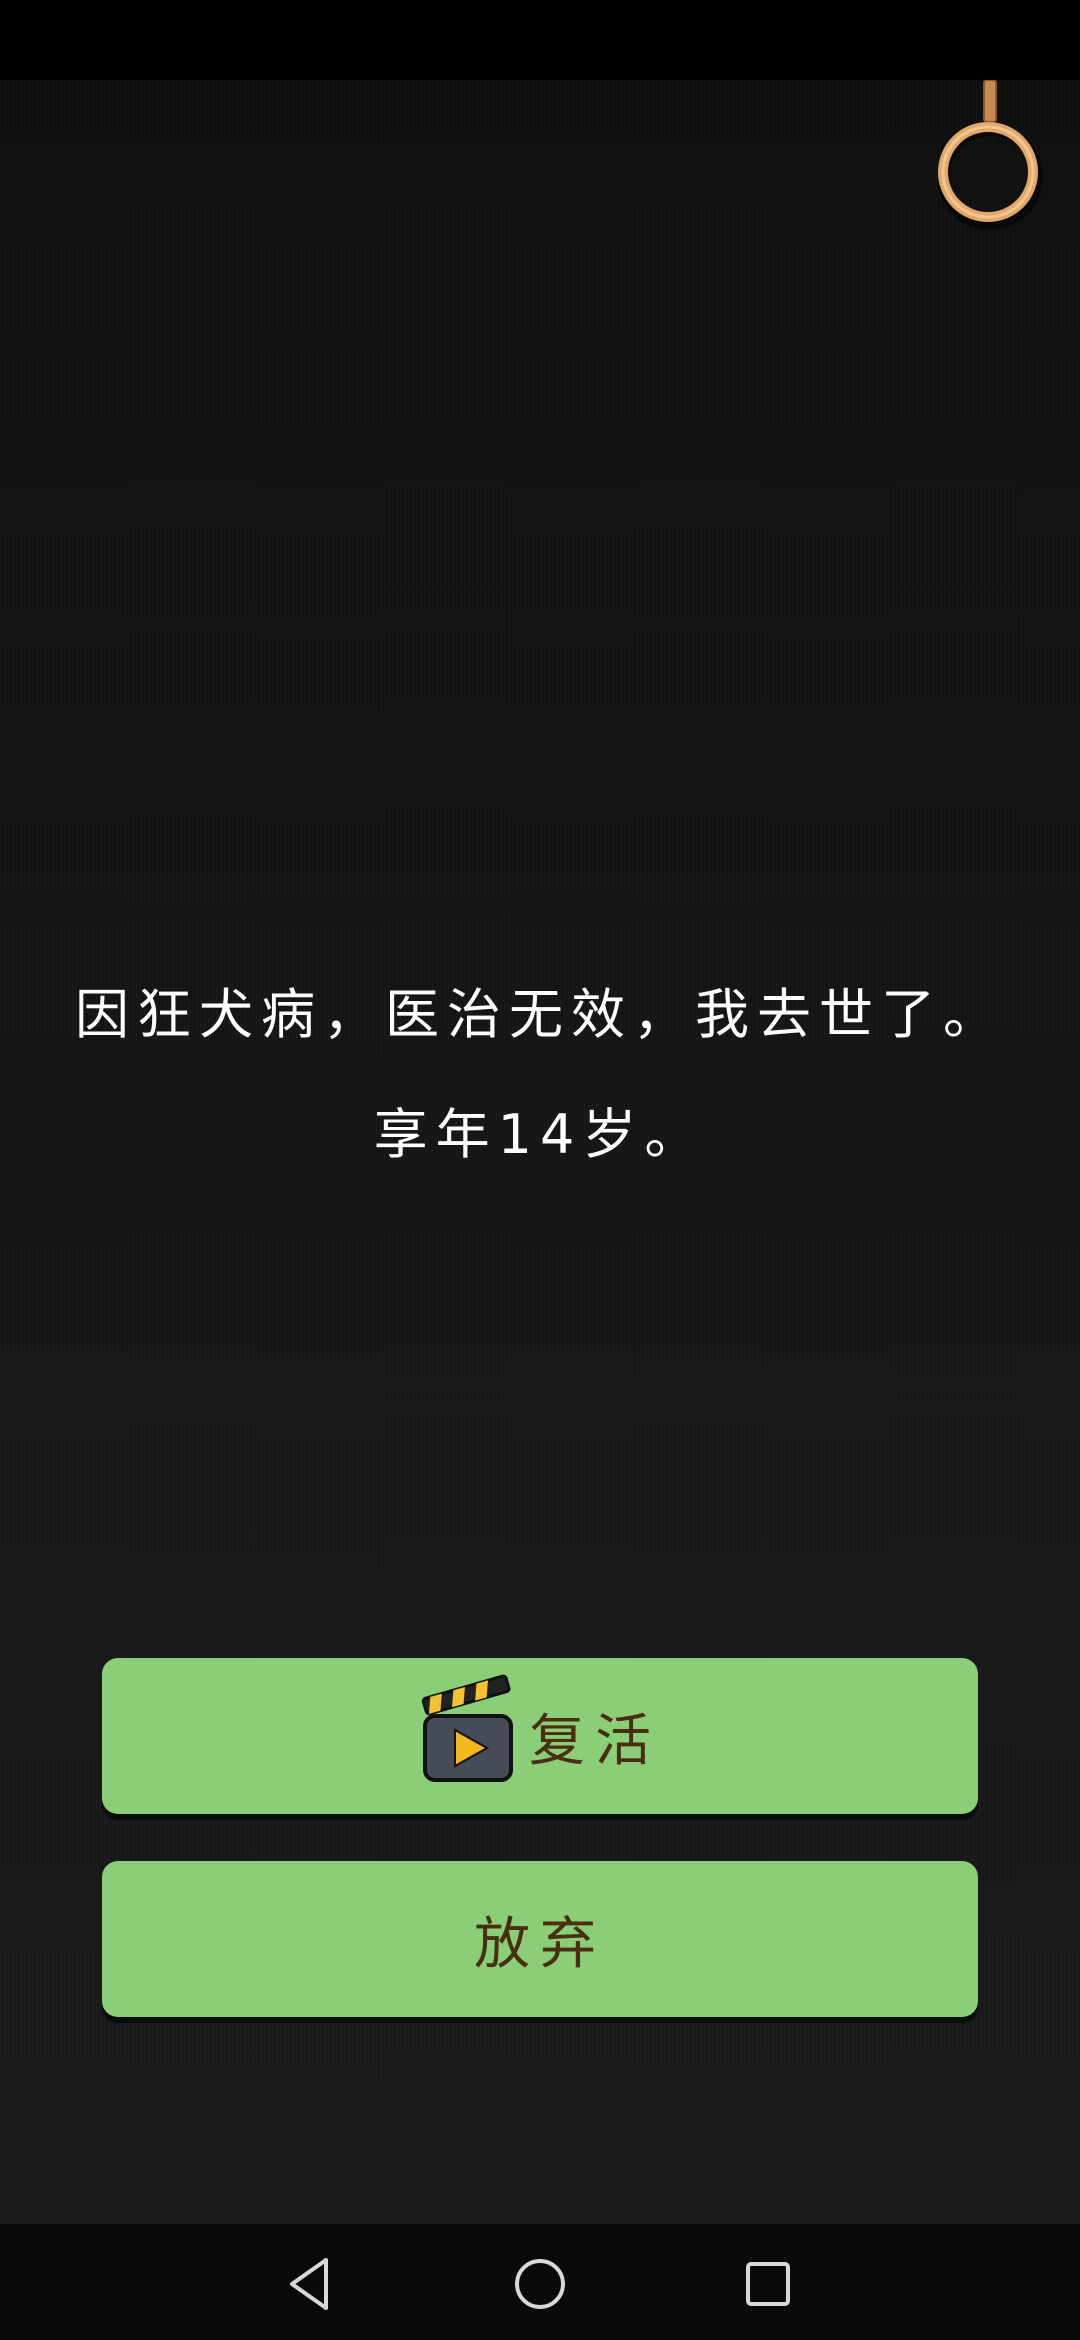  I want to click on death-message: 因狂犬病，医治无效，我去世了。 享年14岁。, so click(540, 1100).